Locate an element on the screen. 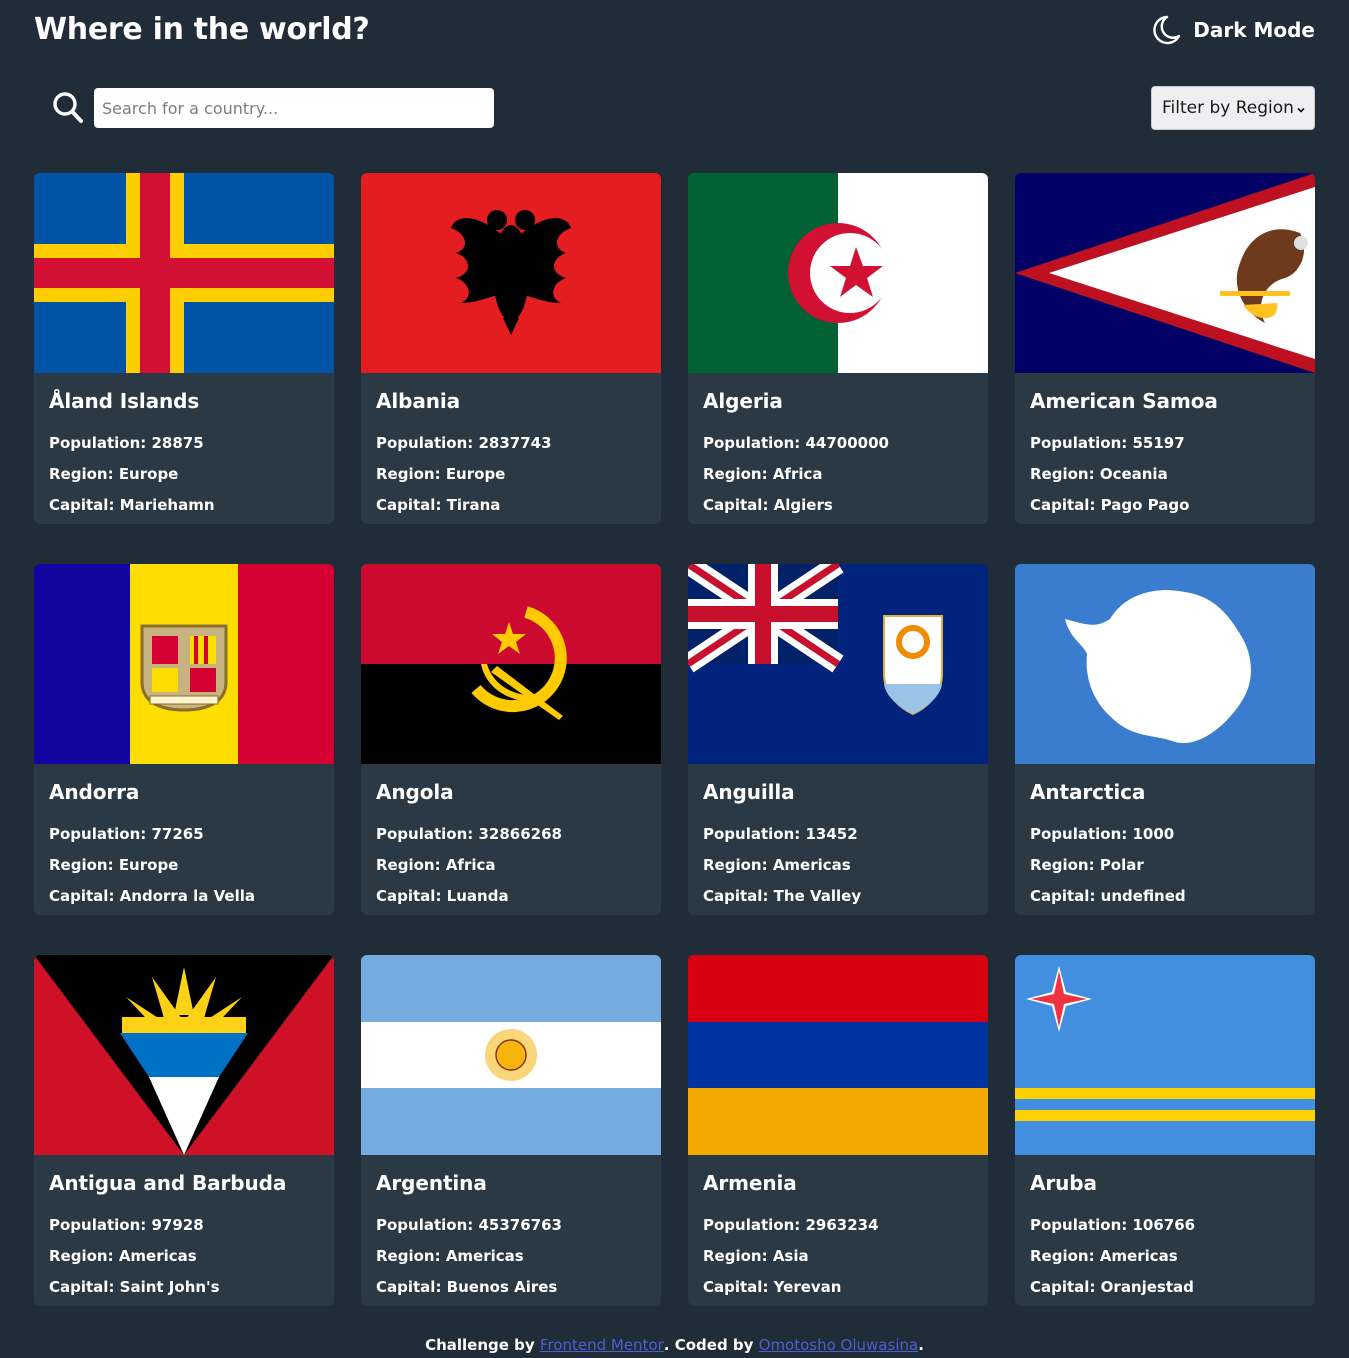 The height and width of the screenshot is (1358, 1349). moon-icon is located at coordinates (1167, 30).